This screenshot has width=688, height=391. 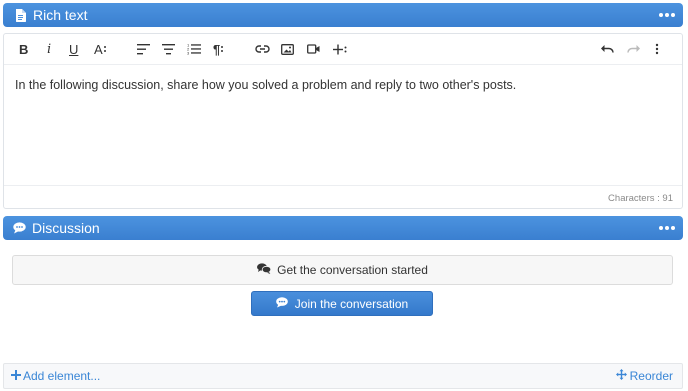 I want to click on font-size-label: A, so click(x=98, y=49).